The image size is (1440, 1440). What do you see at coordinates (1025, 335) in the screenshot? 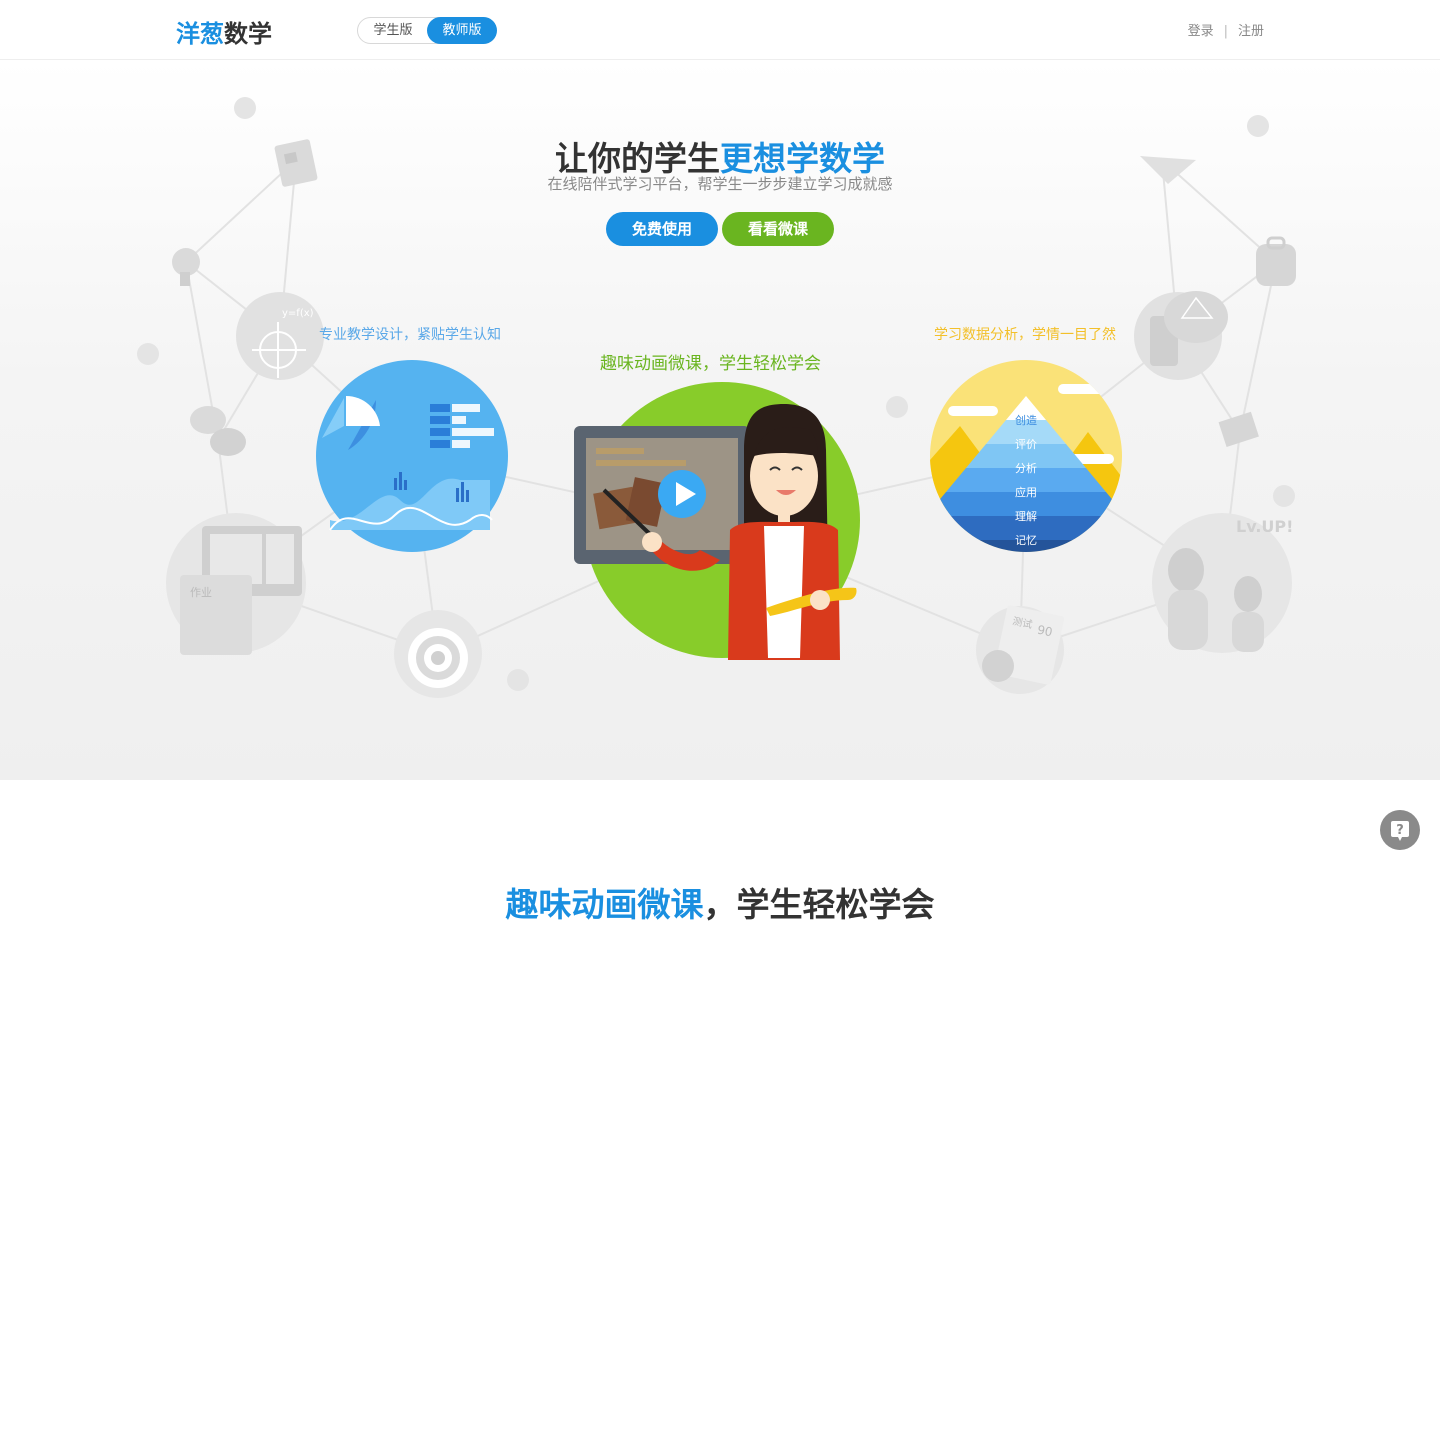
I see `feature-caption-data-analysis: 学习数据分析，学情一目了然` at bounding box center [1025, 335].